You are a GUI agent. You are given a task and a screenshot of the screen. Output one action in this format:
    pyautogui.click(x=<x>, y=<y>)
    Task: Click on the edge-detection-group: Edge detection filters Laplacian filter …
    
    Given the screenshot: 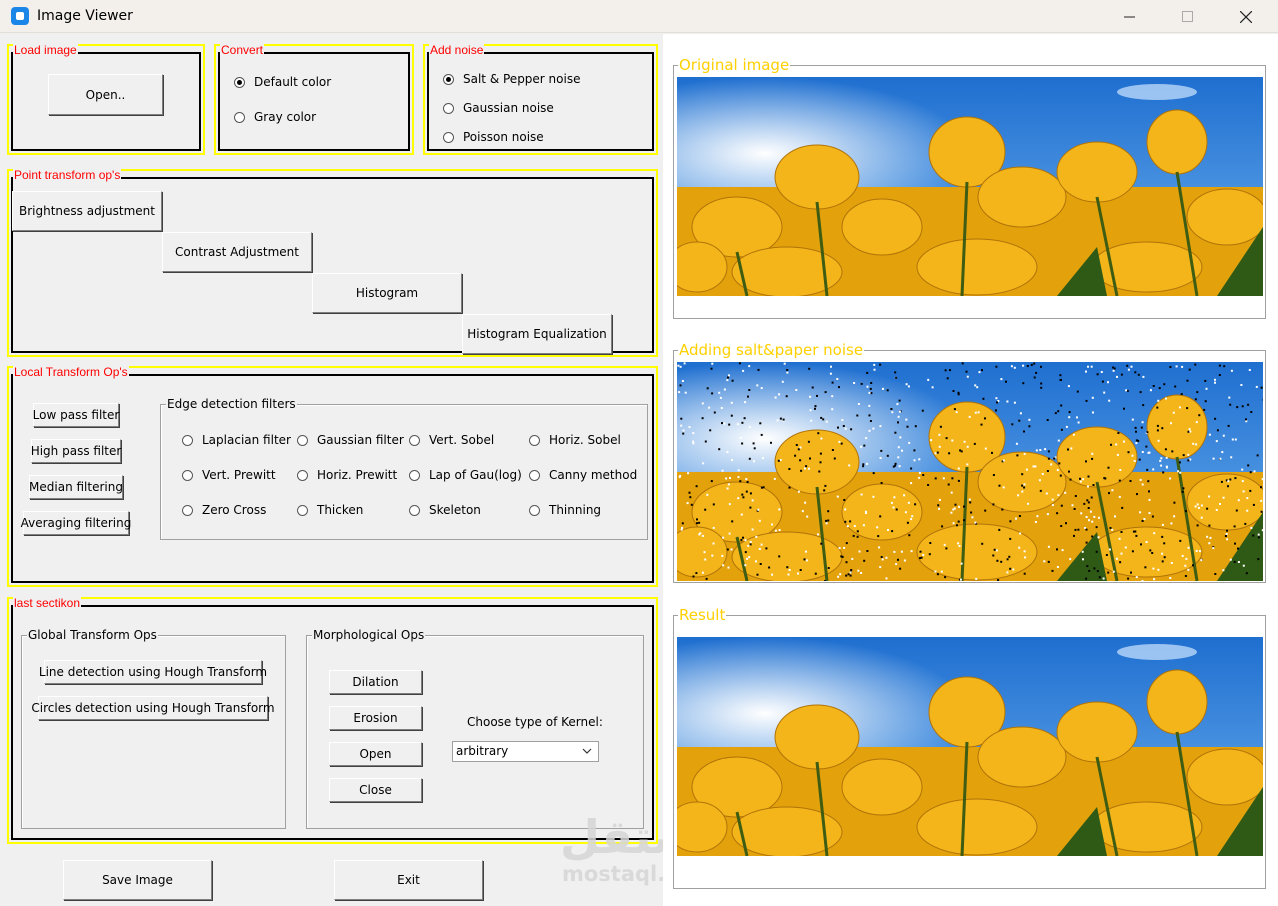 What is the action you would take?
    pyautogui.click(x=404, y=468)
    